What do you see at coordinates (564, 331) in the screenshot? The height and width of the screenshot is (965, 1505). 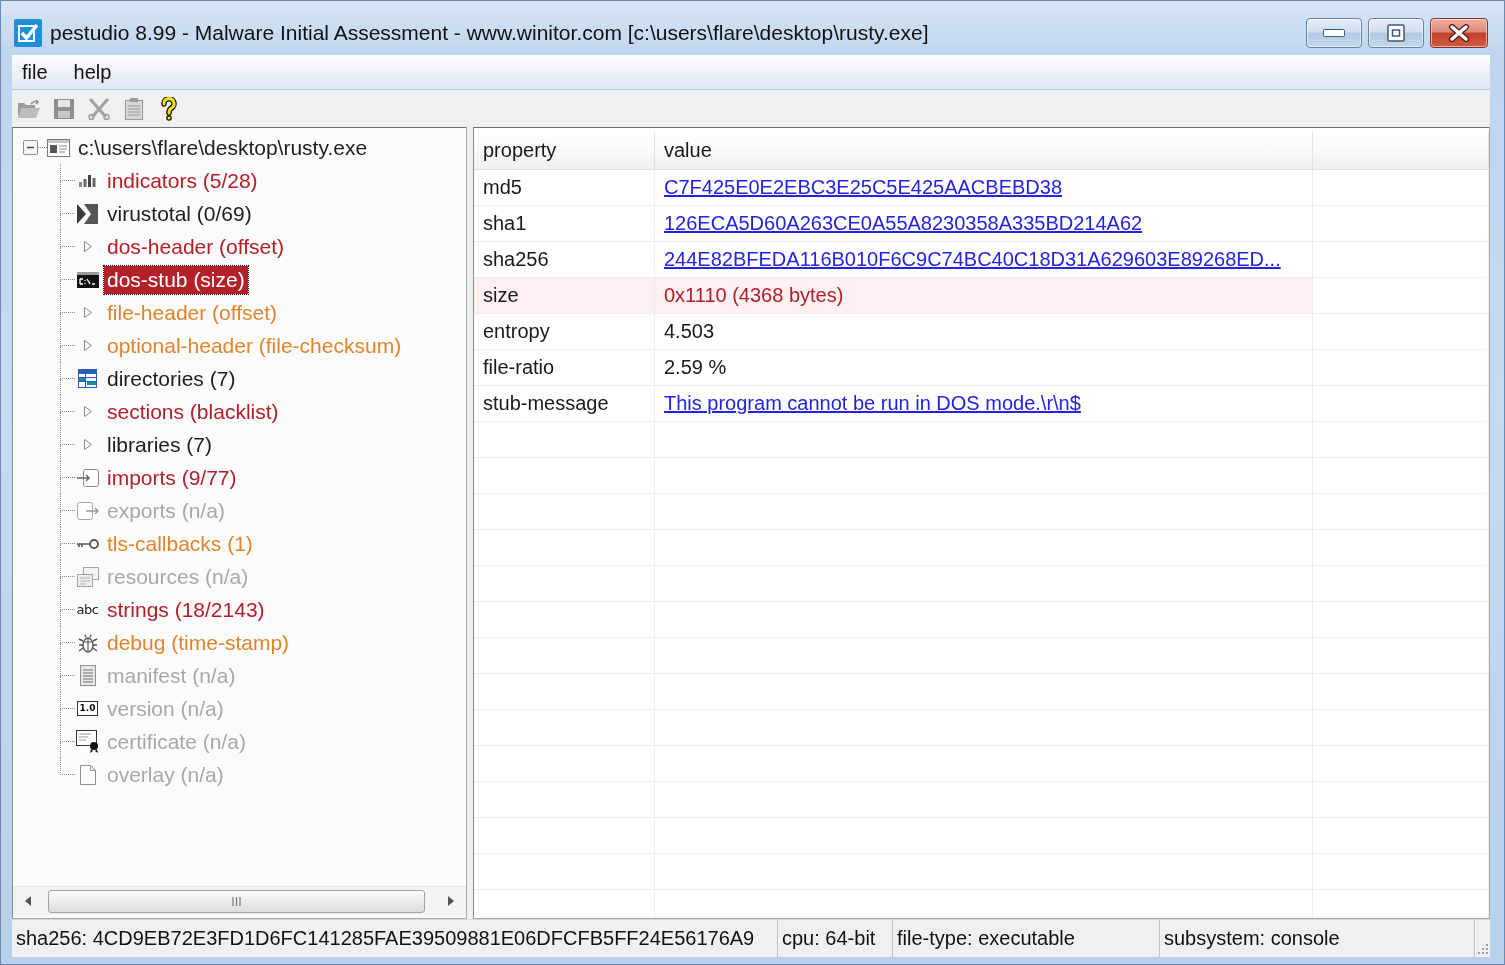 I see `property-cell: entropy` at bounding box center [564, 331].